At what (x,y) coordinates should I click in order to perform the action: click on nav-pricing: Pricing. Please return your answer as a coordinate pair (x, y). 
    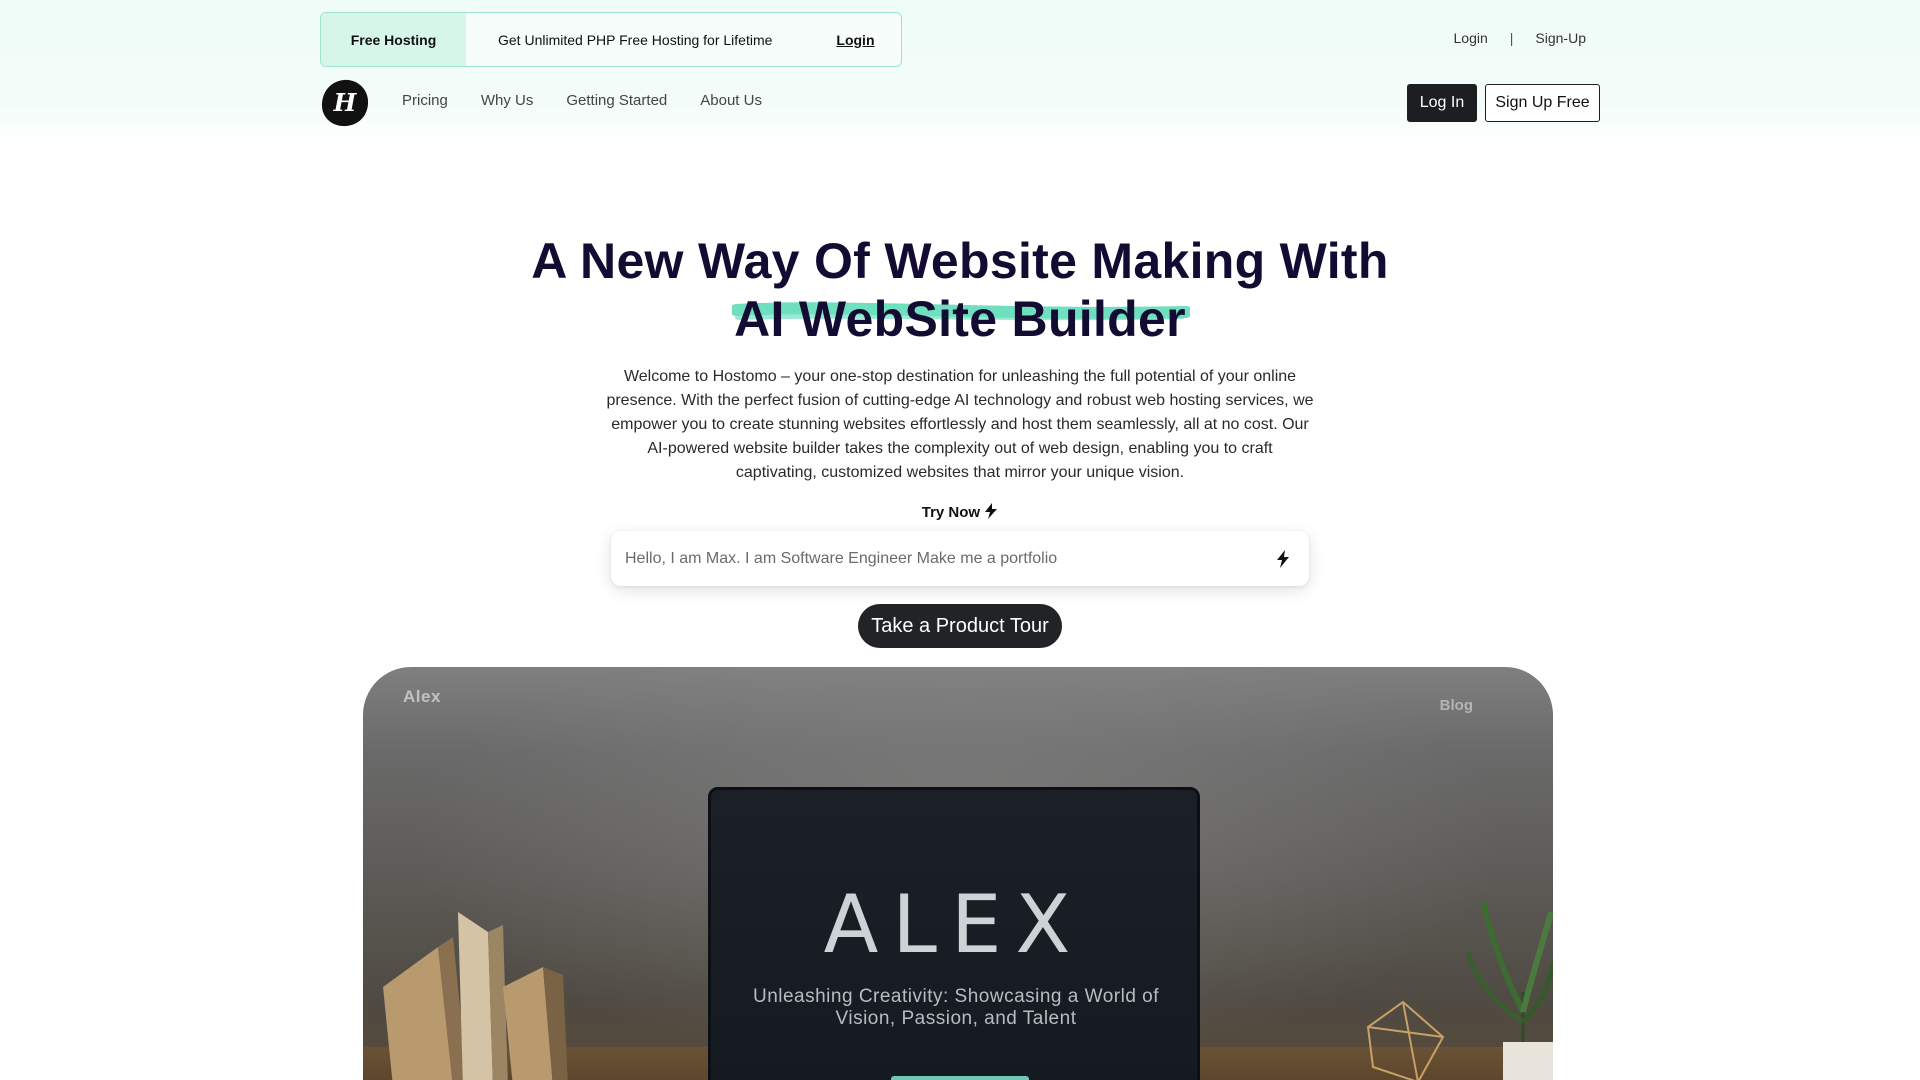
    Looking at the image, I should click on (425, 100).